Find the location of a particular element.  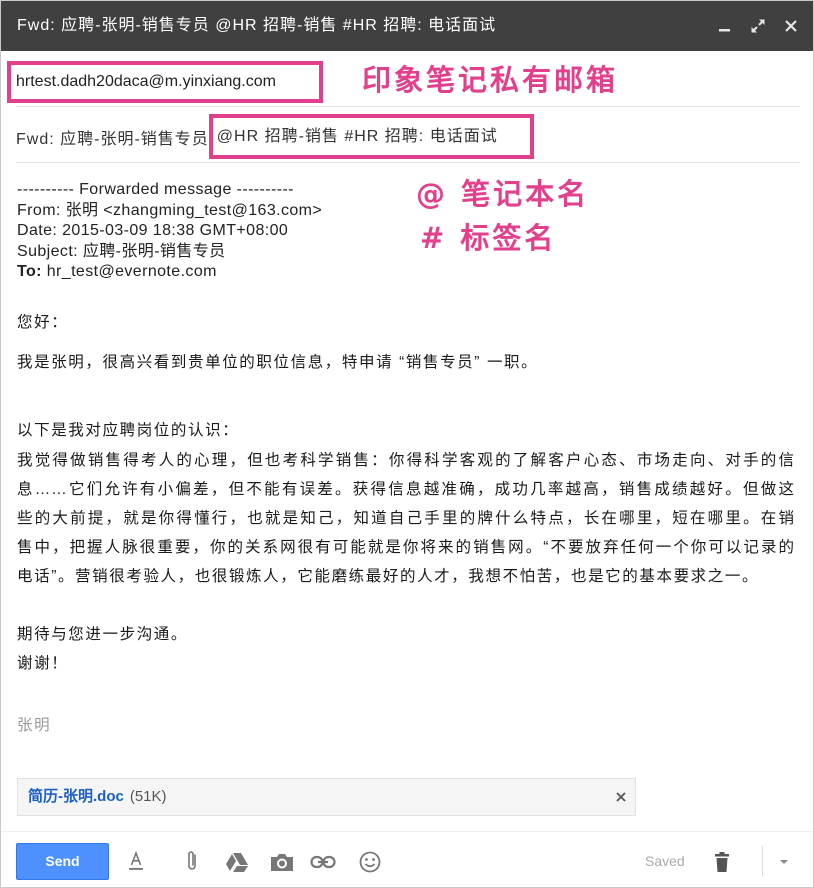

google-drive-icon is located at coordinates (237, 862).